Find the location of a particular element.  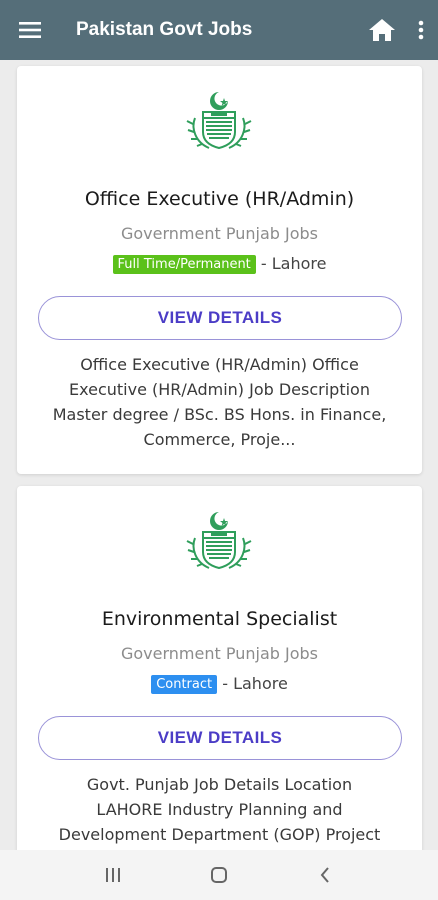

job-title: Environmental Specialist is located at coordinates (219, 619).